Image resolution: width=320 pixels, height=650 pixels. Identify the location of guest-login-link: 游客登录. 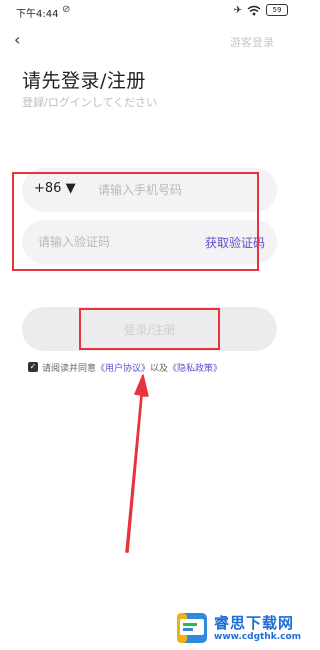
(252, 42).